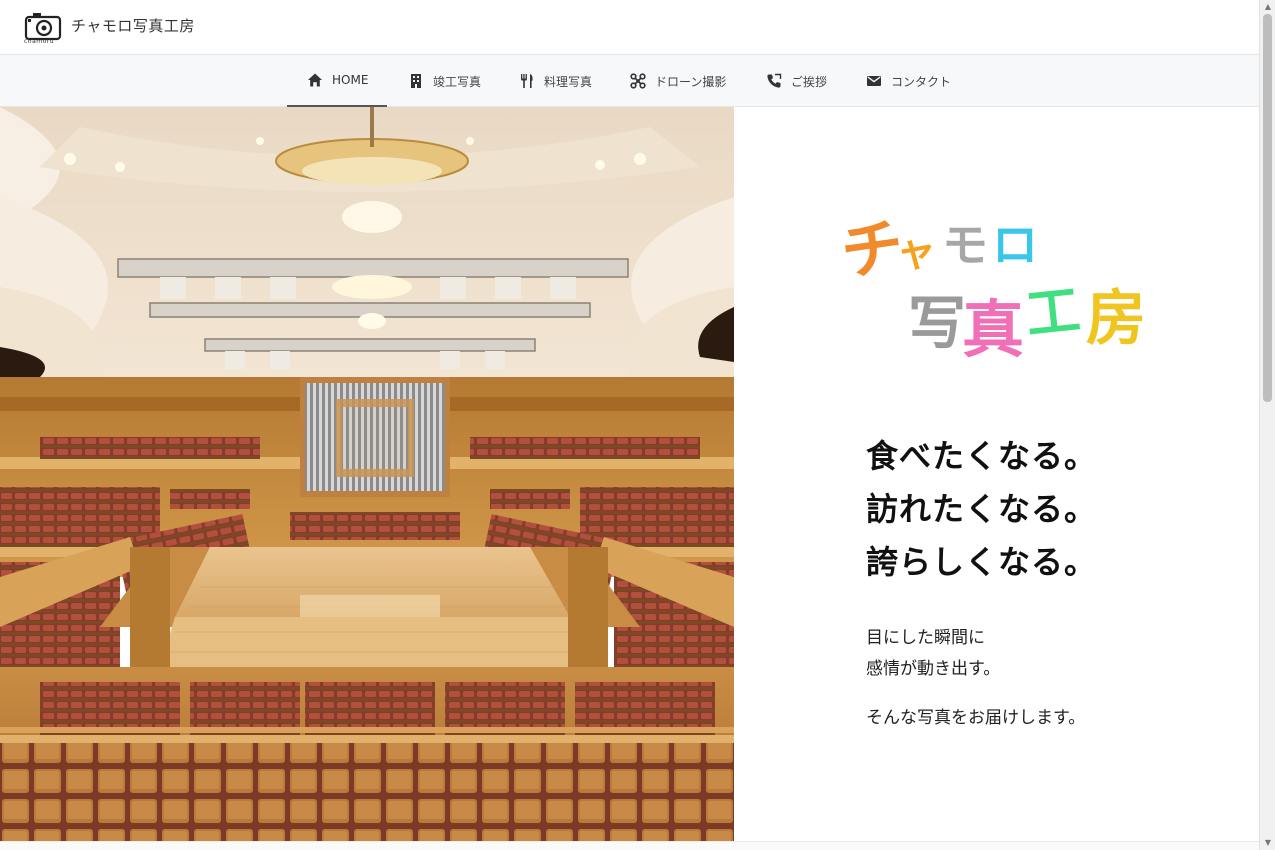 The image size is (1275, 850). I want to click on nav-item-home: HOME, so click(337, 81).